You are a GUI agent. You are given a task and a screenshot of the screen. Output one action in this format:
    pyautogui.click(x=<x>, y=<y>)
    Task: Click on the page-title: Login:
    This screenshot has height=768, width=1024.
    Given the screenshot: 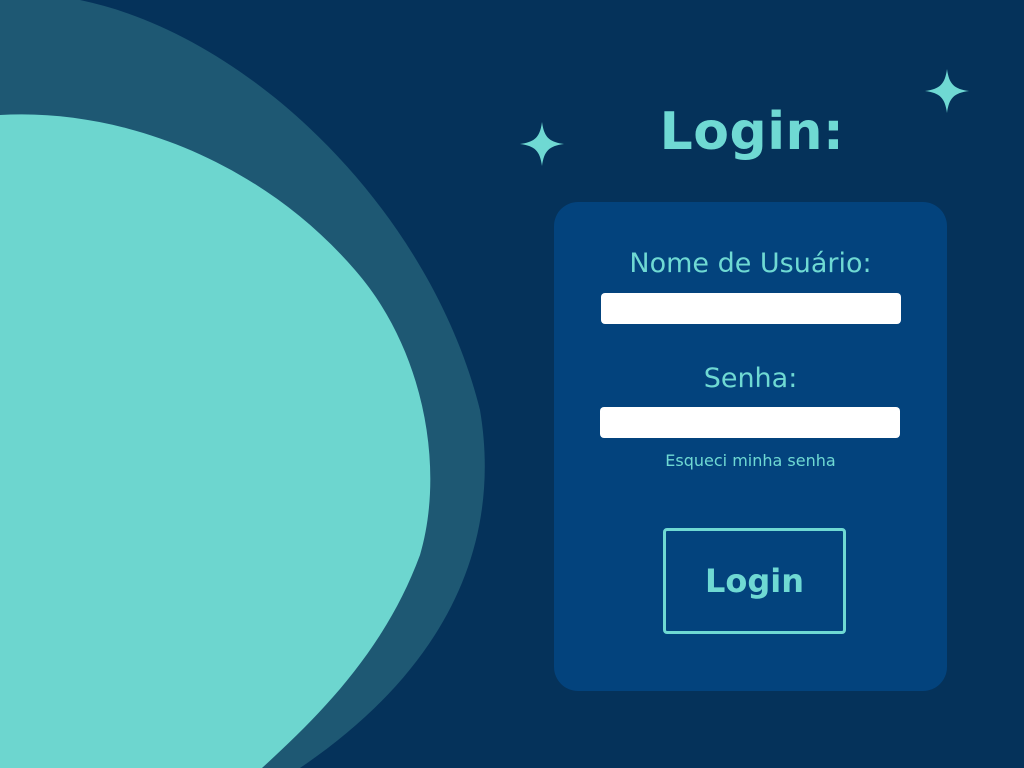 What is the action you would take?
    pyautogui.click(x=752, y=132)
    